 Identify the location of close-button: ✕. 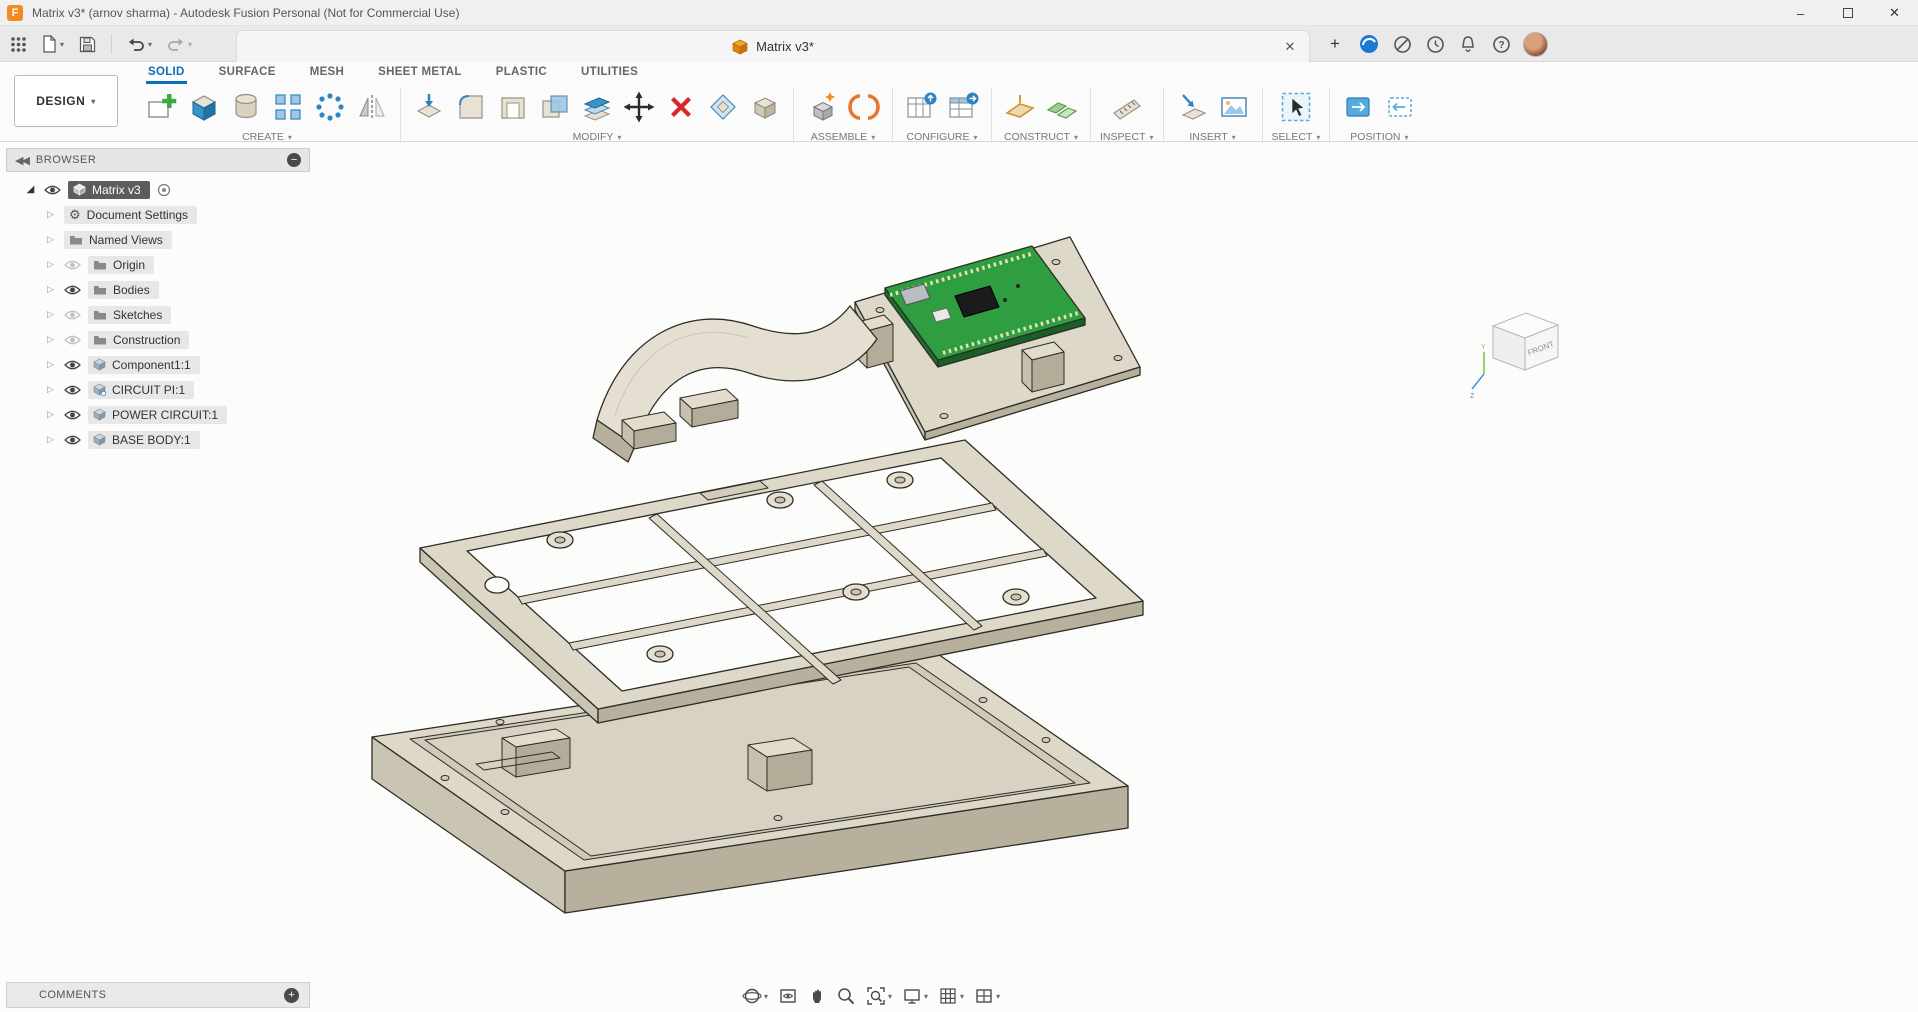
(1894, 13).